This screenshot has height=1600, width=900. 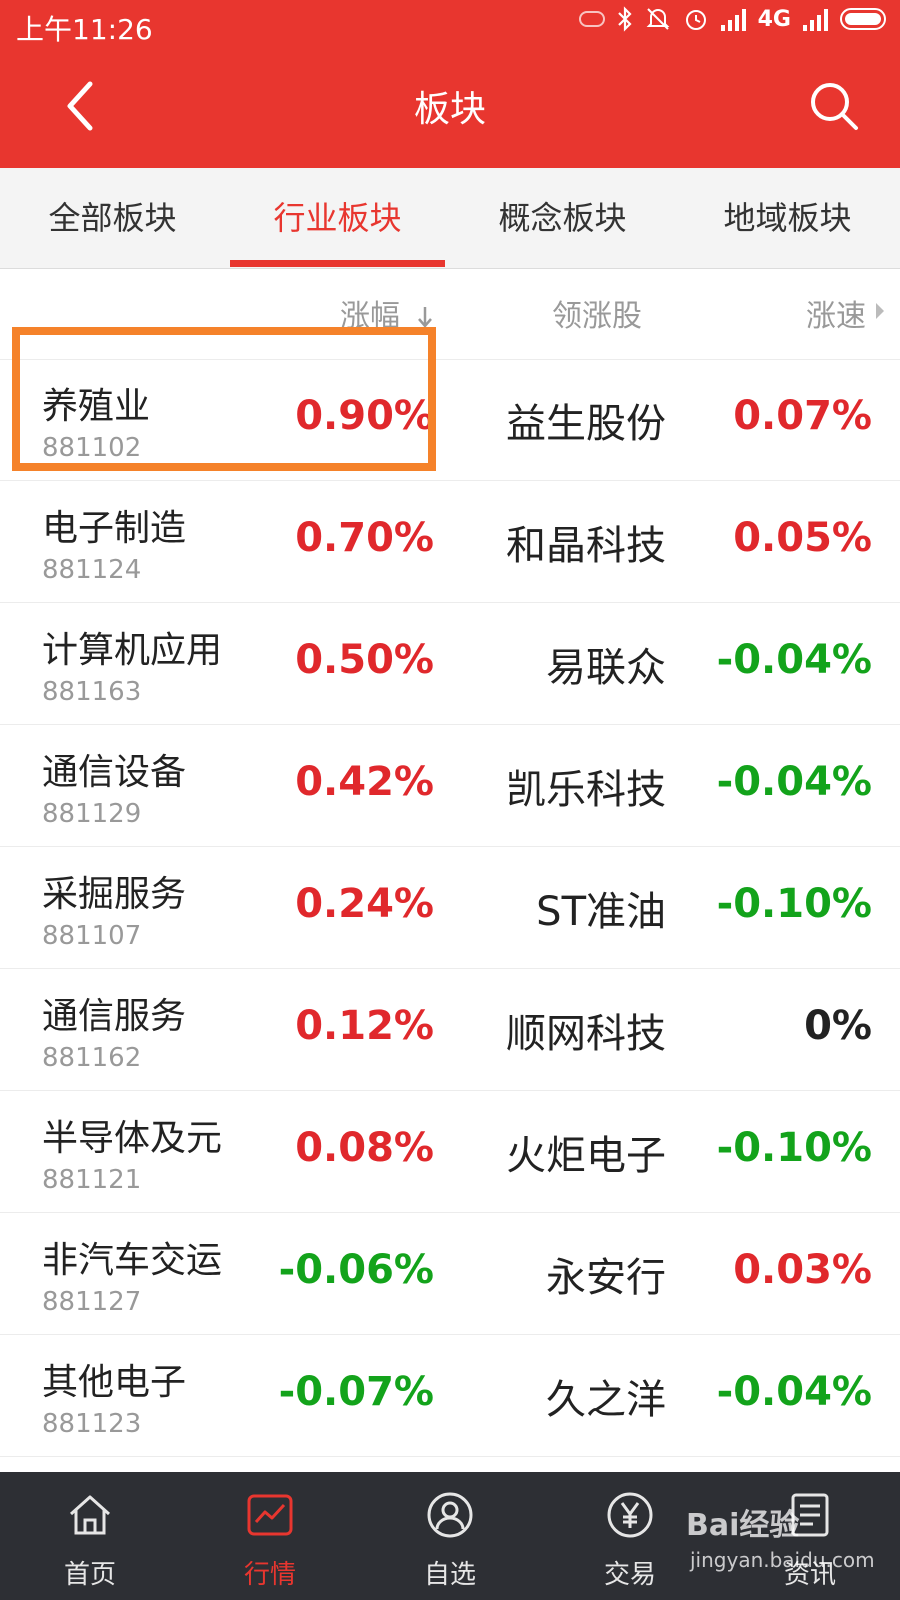 What do you see at coordinates (880, 311) in the screenshot?
I see `caret-right-icon` at bounding box center [880, 311].